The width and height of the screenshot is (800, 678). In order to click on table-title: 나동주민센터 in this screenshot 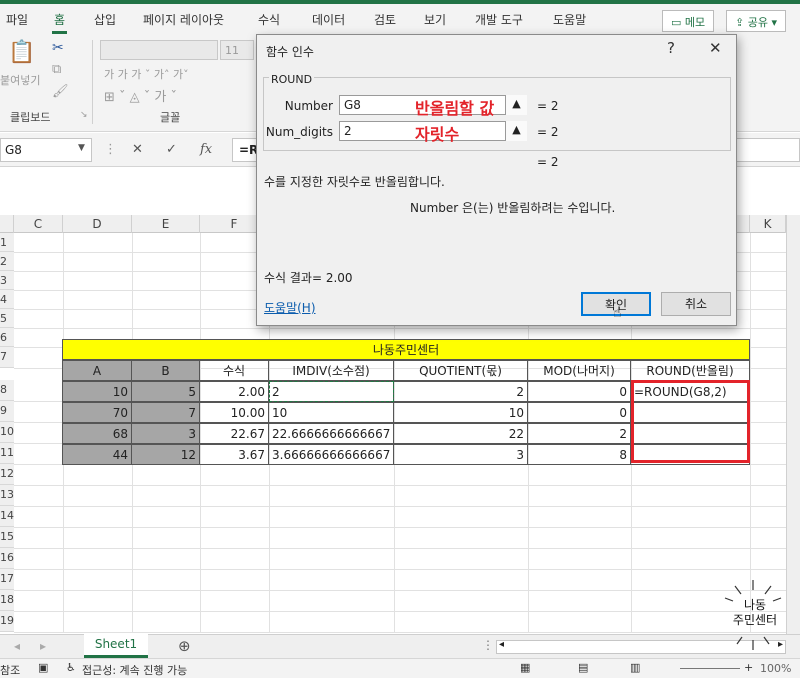, I will do `click(406, 349)`.